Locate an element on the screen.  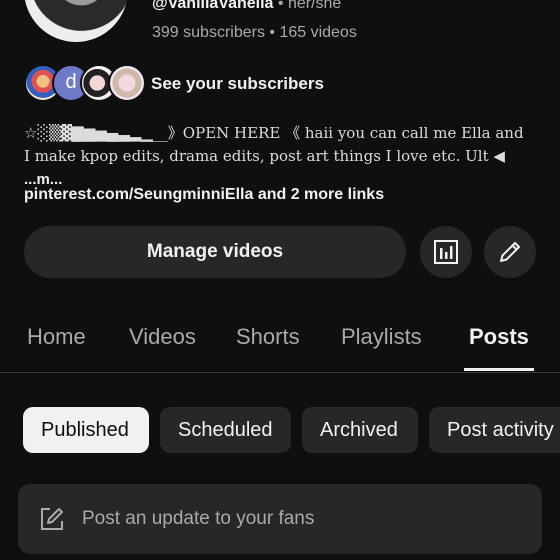
more-links: and 2 more links is located at coordinates (318, 194).